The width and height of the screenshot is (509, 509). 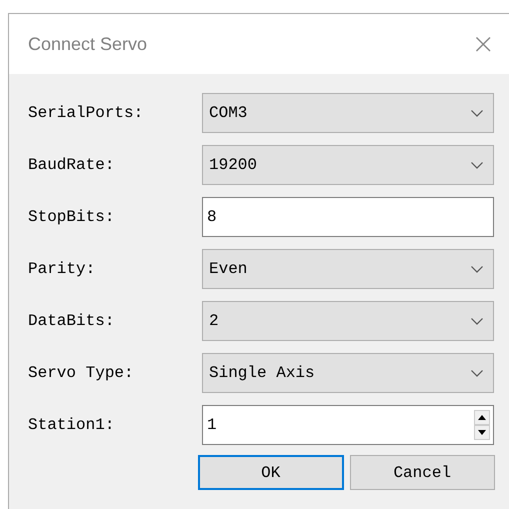 I want to click on field-label: StopBits:, so click(x=72, y=217).